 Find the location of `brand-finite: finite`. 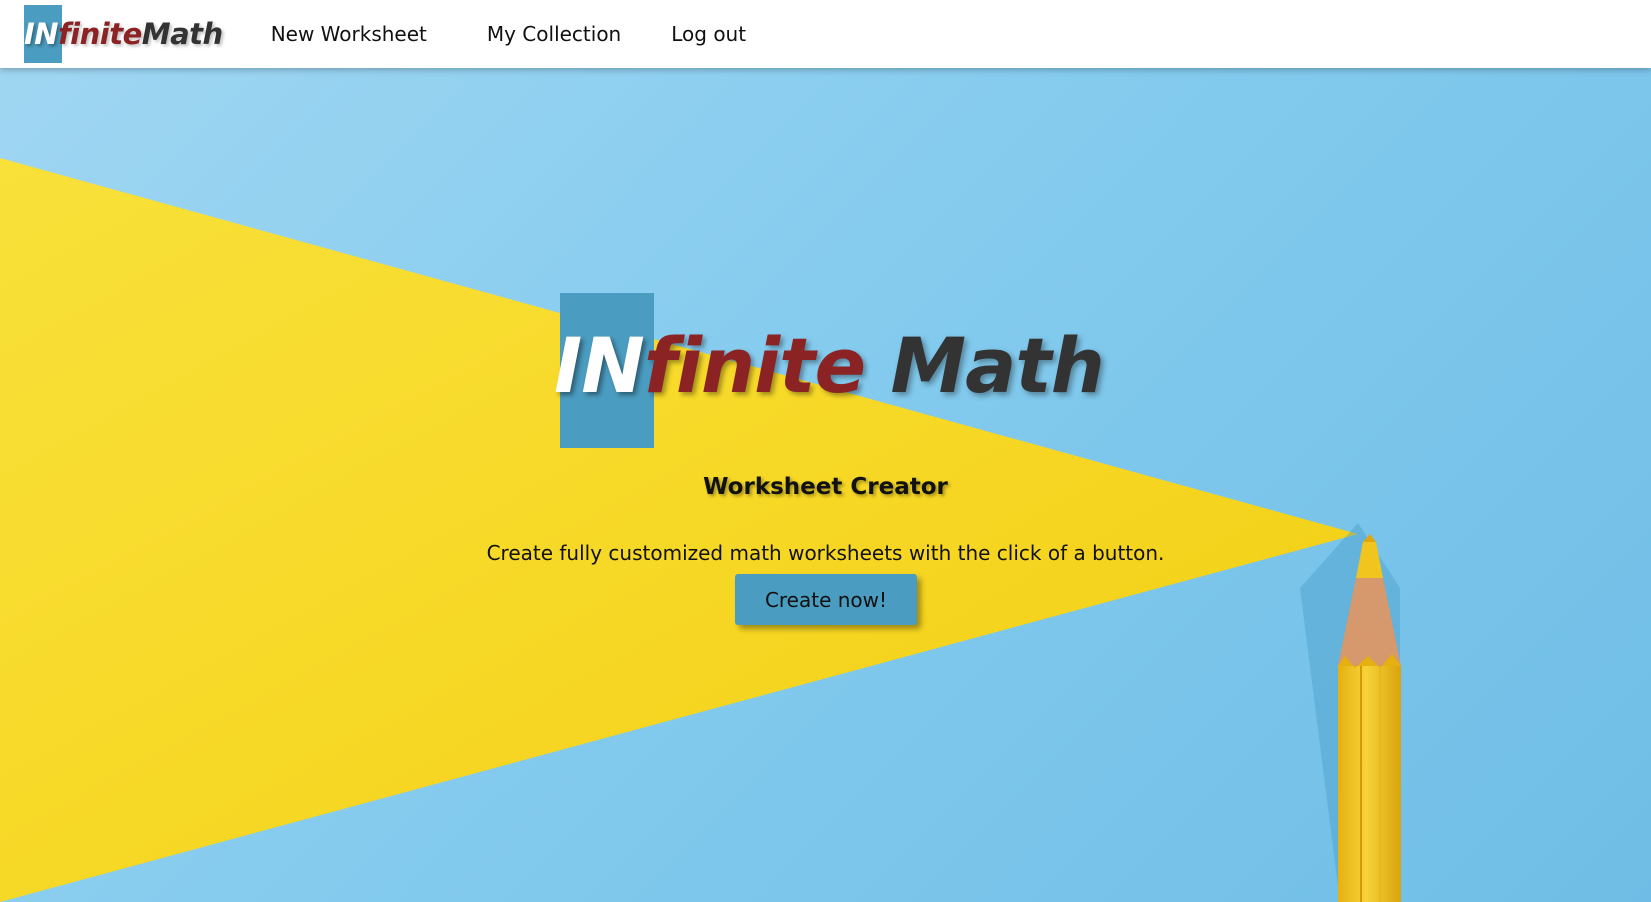

brand-finite: finite is located at coordinates (100, 34).